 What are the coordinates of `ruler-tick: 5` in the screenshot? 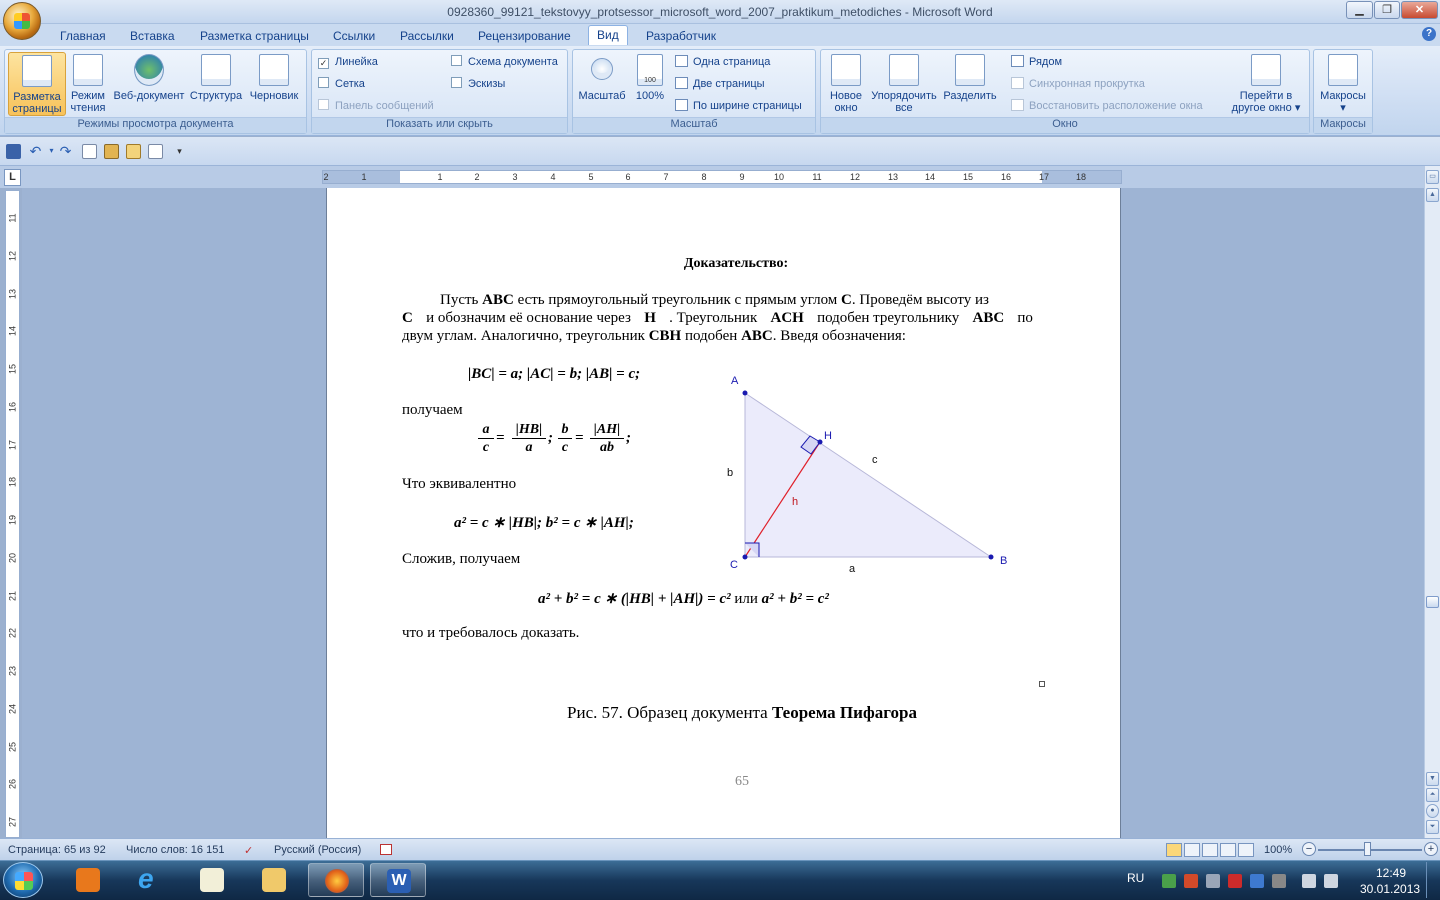 It's located at (591, 177).